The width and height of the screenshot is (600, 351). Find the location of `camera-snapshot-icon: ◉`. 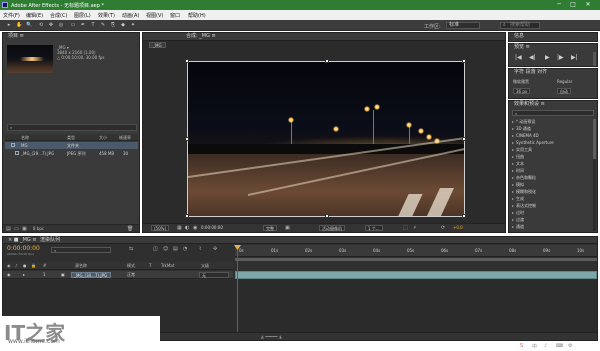

camera-snapshot-icon: ◉ is located at coordinates (195, 228).